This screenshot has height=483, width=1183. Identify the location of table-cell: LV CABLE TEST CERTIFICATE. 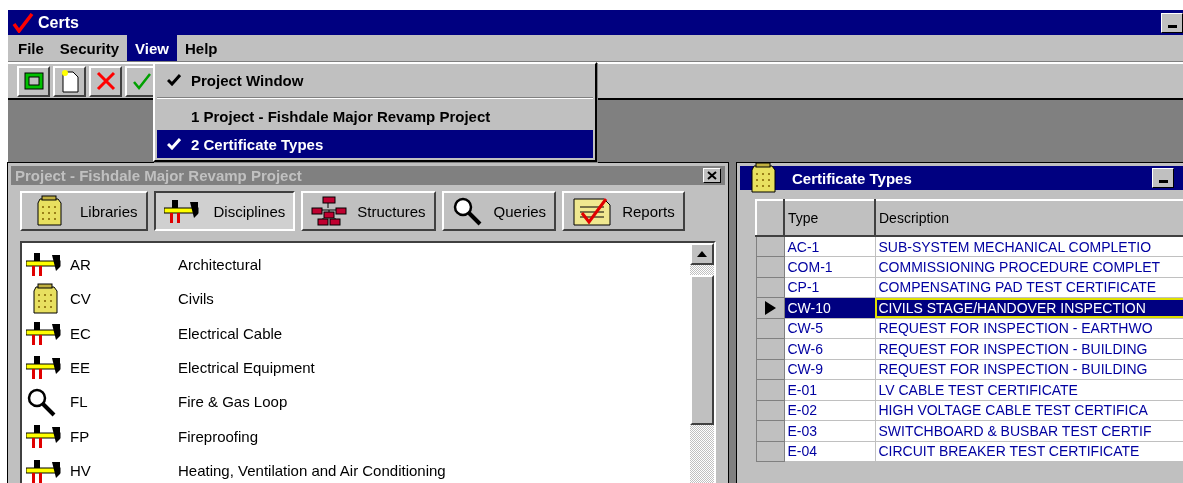
(1029, 389).